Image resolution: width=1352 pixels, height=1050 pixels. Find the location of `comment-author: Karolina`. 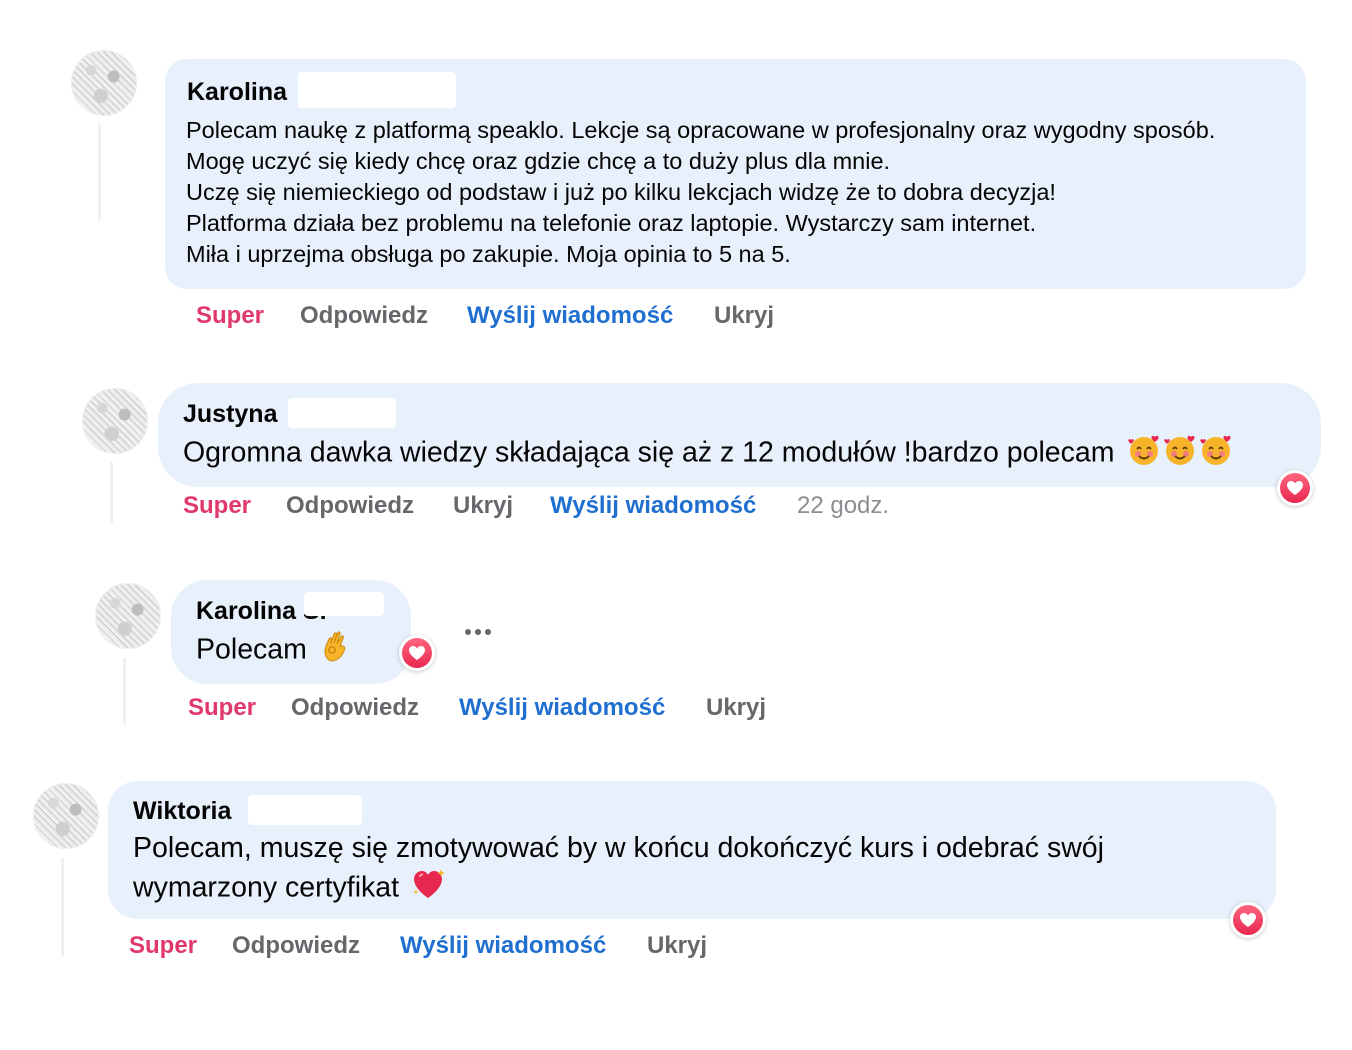

comment-author: Karolina is located at coordinates (237, 92).